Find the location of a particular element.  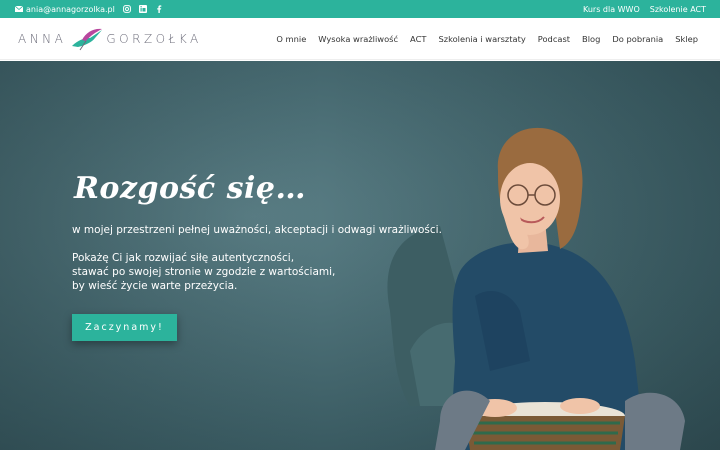

nav-szkolenia: Szkolenia i warsztaty is located at coordinates (481, 39).